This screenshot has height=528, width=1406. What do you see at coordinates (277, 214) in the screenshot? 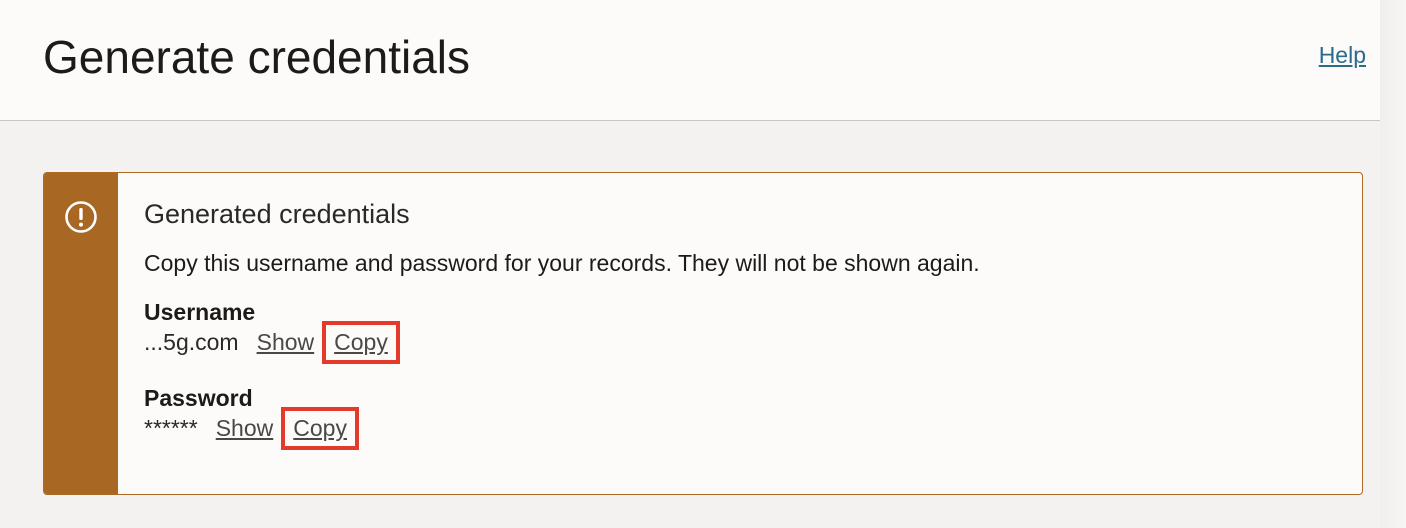
I see `alert-title: Generated credentials` at bounding box center [277, 214].